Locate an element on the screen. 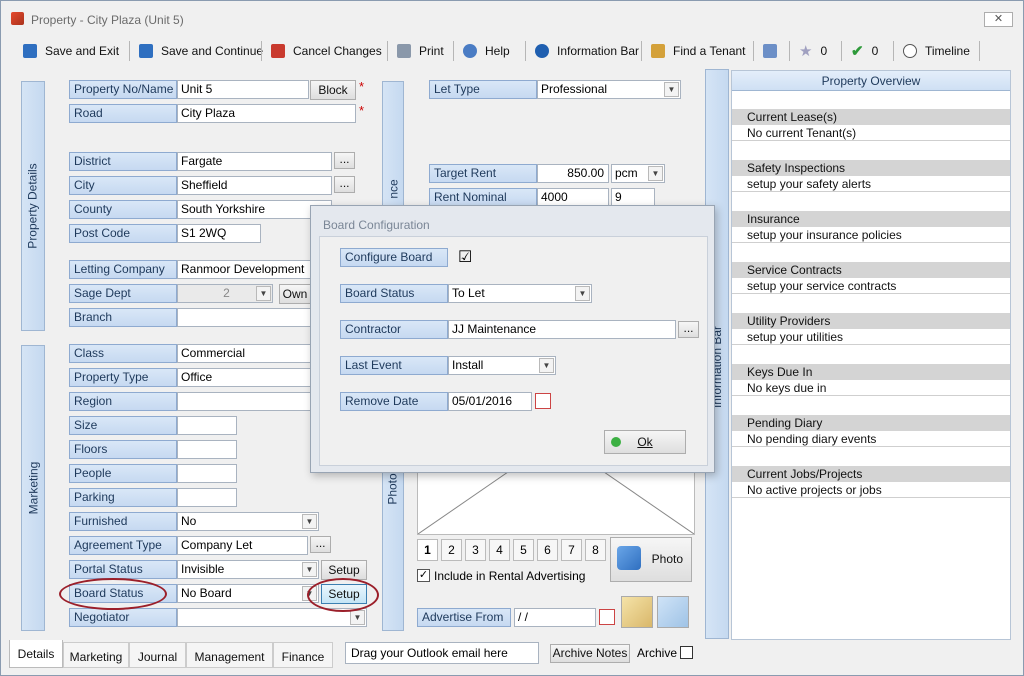  let-type-label: Let Type is located at coordinates (483, 89).